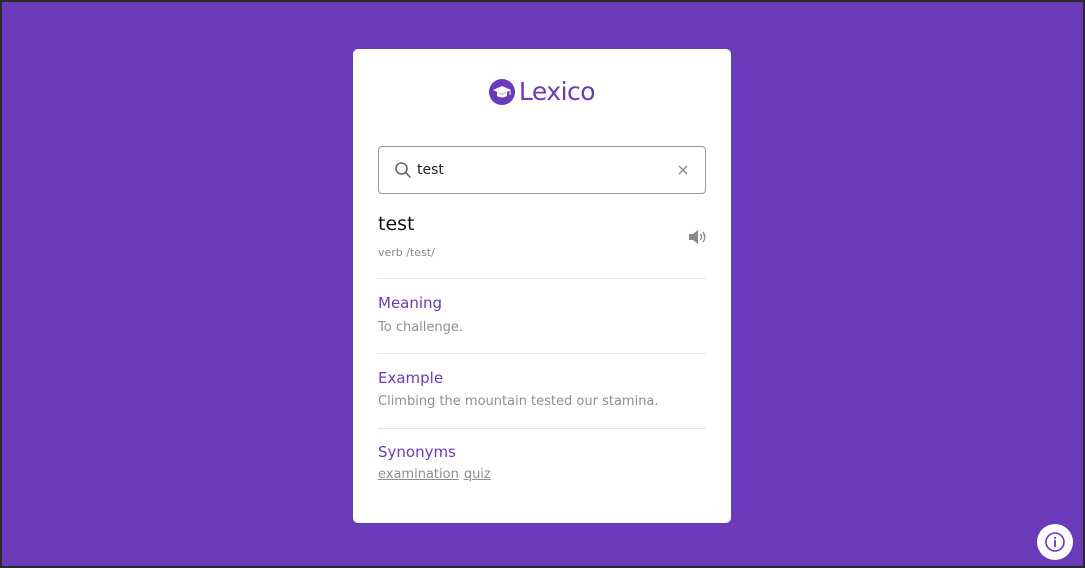 This screenshot has width=1085, height=568. I want to click on info-icon, so click(1055, 542).